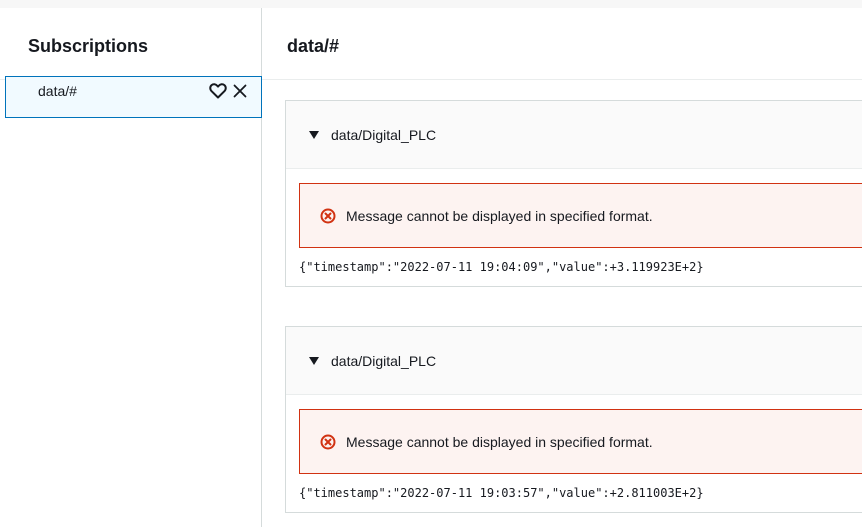  I want to click on subscription-item: data/#, so click(133, 97).